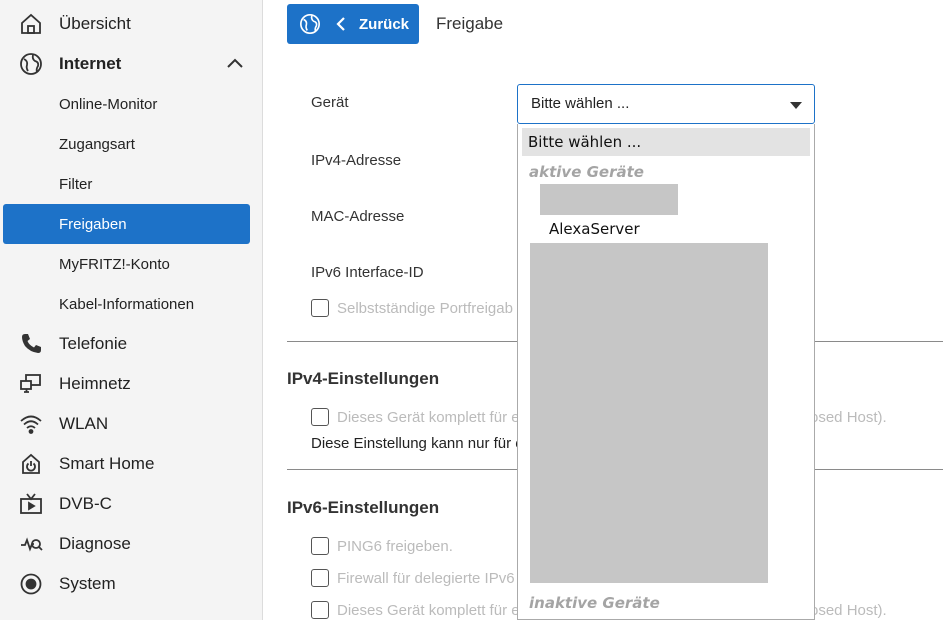 The image size is (943, 620). I want to click on ipv4-exposed-host-label: Dieses Gerät komplett für e, so click(428, 417).